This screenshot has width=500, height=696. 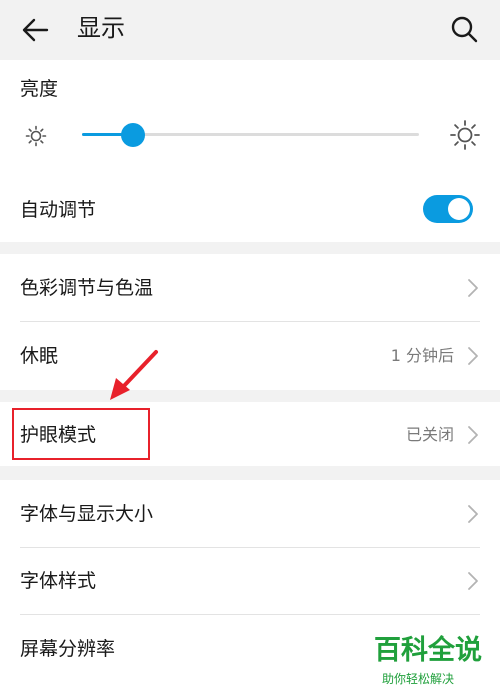 I want to click on resolution-label: 屏幕分辨率, so click(x=68, y=649).